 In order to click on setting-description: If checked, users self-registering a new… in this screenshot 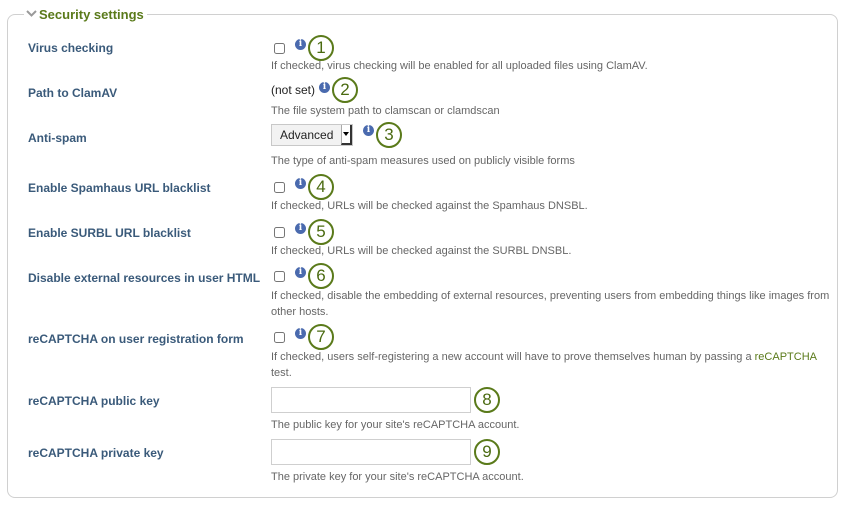, I will do `click(551, 365)`.